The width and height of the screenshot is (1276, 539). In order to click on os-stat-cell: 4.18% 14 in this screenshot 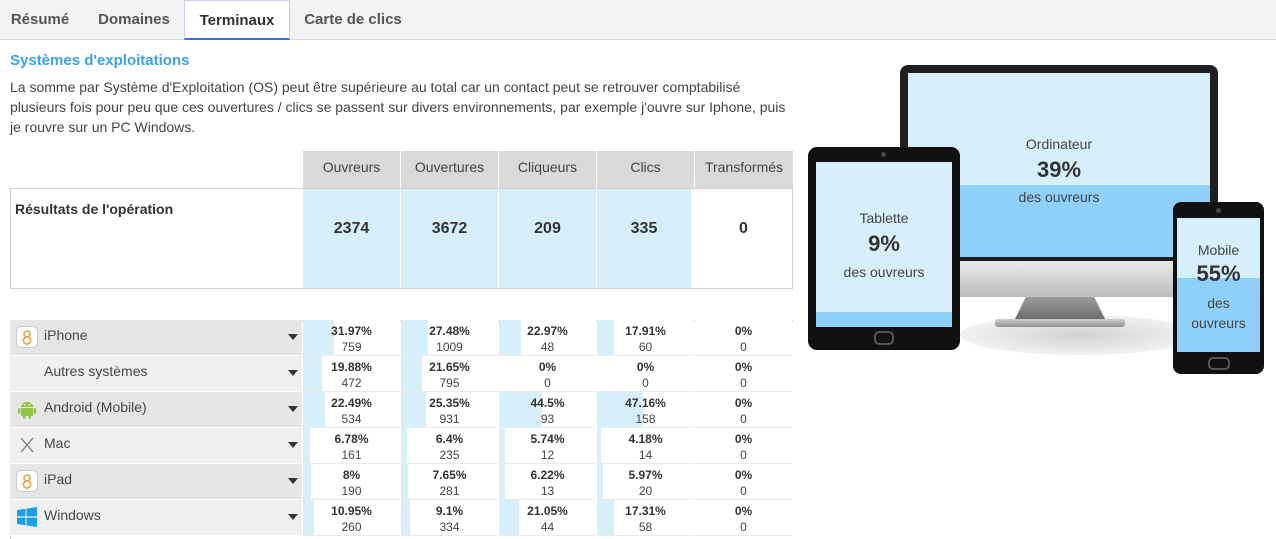, I will do `click(645, 446)`.